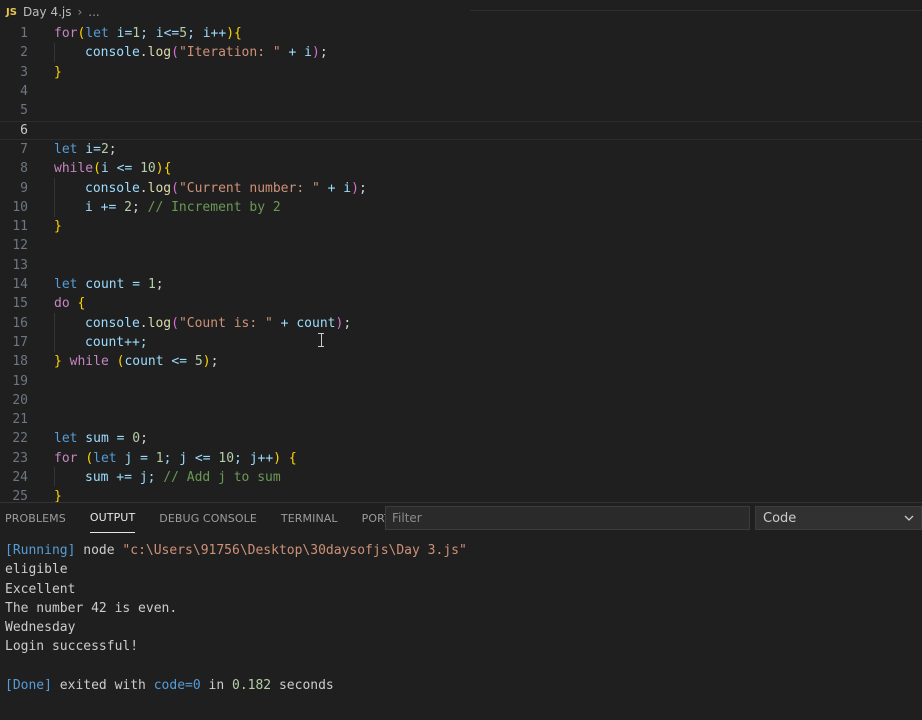 This screenshot has height=720, width=922. I want to click on code-line: 24 sum += j; // Add j to sum, so click(461, 477).